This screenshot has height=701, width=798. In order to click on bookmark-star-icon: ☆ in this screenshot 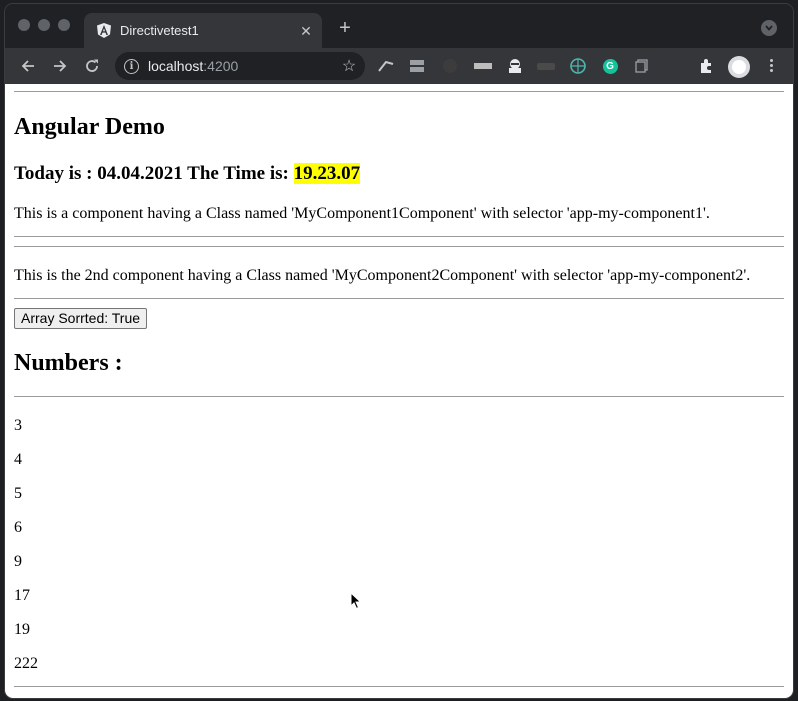, I will do `click(349, 66)`.